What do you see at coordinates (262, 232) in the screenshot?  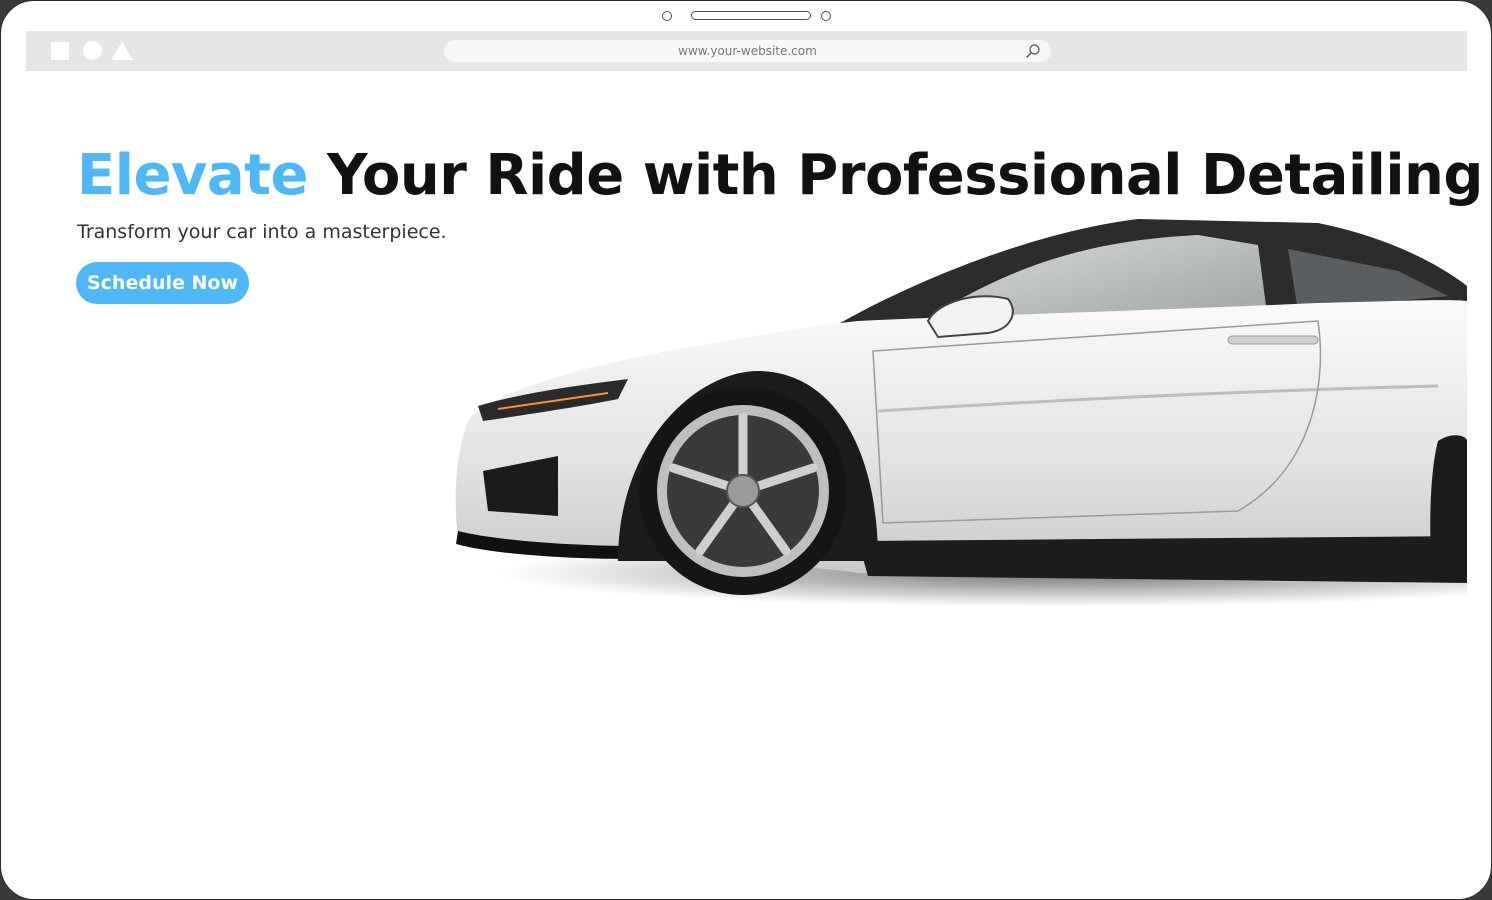 I see `hero-subheadline: Transform your car into a masterpiece.` at bounding box center [262, 232].